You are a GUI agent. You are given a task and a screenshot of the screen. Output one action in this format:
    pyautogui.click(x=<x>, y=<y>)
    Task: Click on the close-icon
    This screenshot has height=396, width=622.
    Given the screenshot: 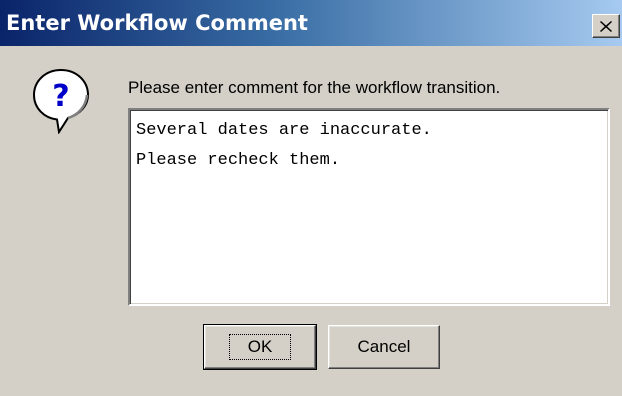 What is the action you would take?
    pyautogui.click(x=606, y=26)
    